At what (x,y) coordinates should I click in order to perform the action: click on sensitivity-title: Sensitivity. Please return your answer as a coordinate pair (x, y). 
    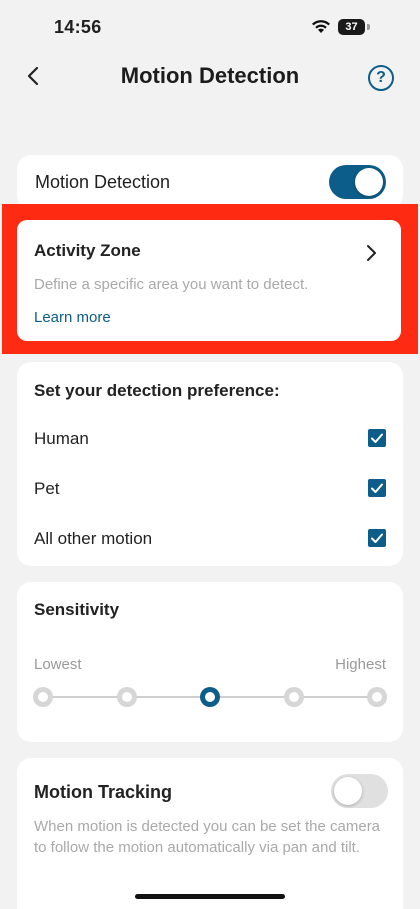
    Looking at the image, I should click on (77, 609).